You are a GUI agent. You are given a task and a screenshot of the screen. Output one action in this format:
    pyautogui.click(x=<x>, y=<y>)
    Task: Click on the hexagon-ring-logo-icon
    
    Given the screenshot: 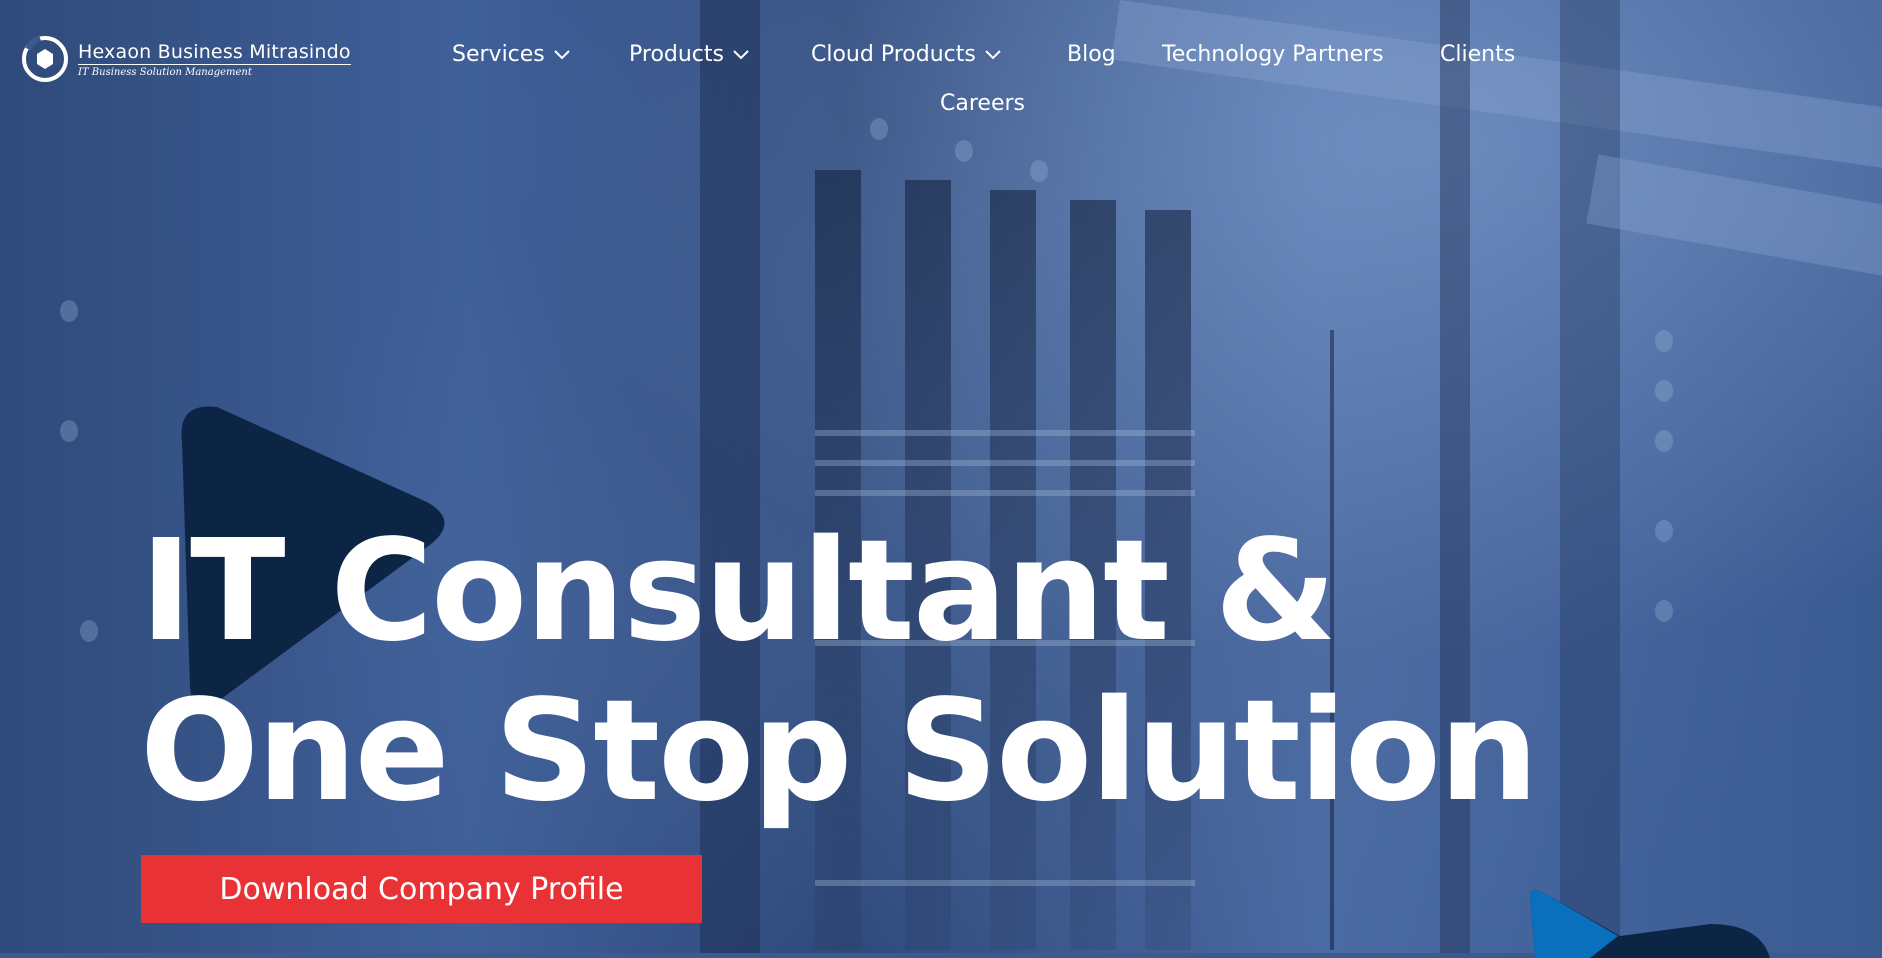 What is the action you would take?
    pyautogui.click(x=45, y=58)
    